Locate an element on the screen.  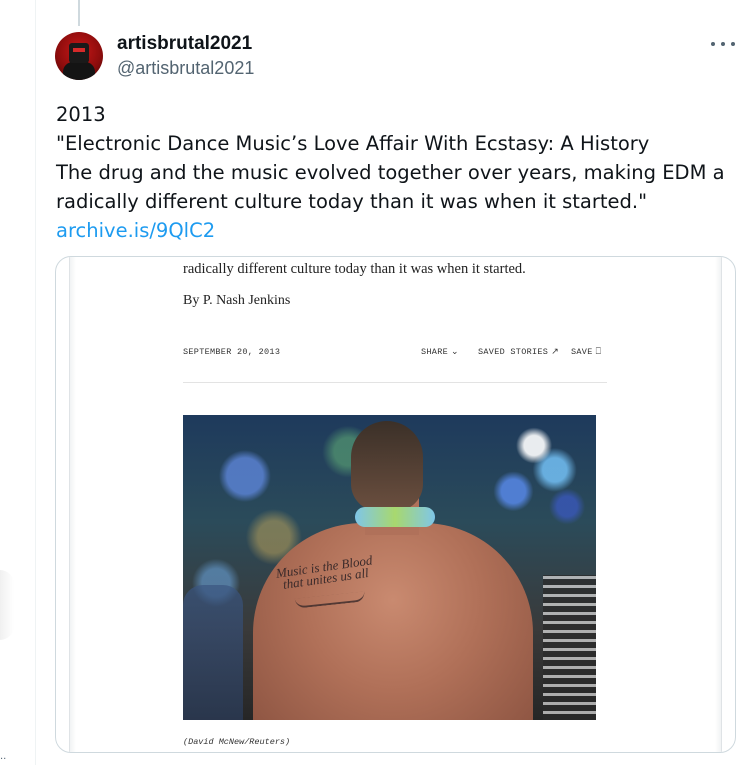
avatar-figure-head is located at coordinates (79, 53).